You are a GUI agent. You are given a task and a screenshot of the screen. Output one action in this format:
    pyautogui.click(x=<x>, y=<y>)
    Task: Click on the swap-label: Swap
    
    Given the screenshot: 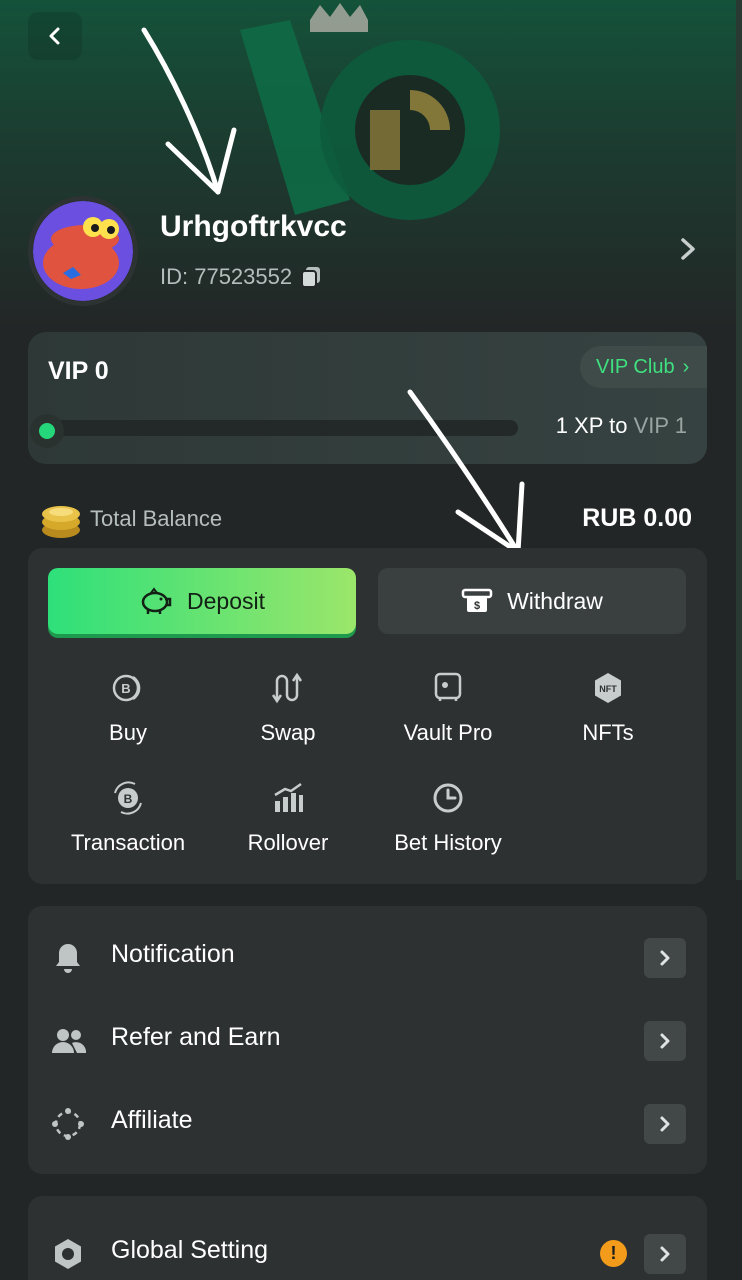 What is the action you would take?
    pyautogui.click(x=288, y=732)
    